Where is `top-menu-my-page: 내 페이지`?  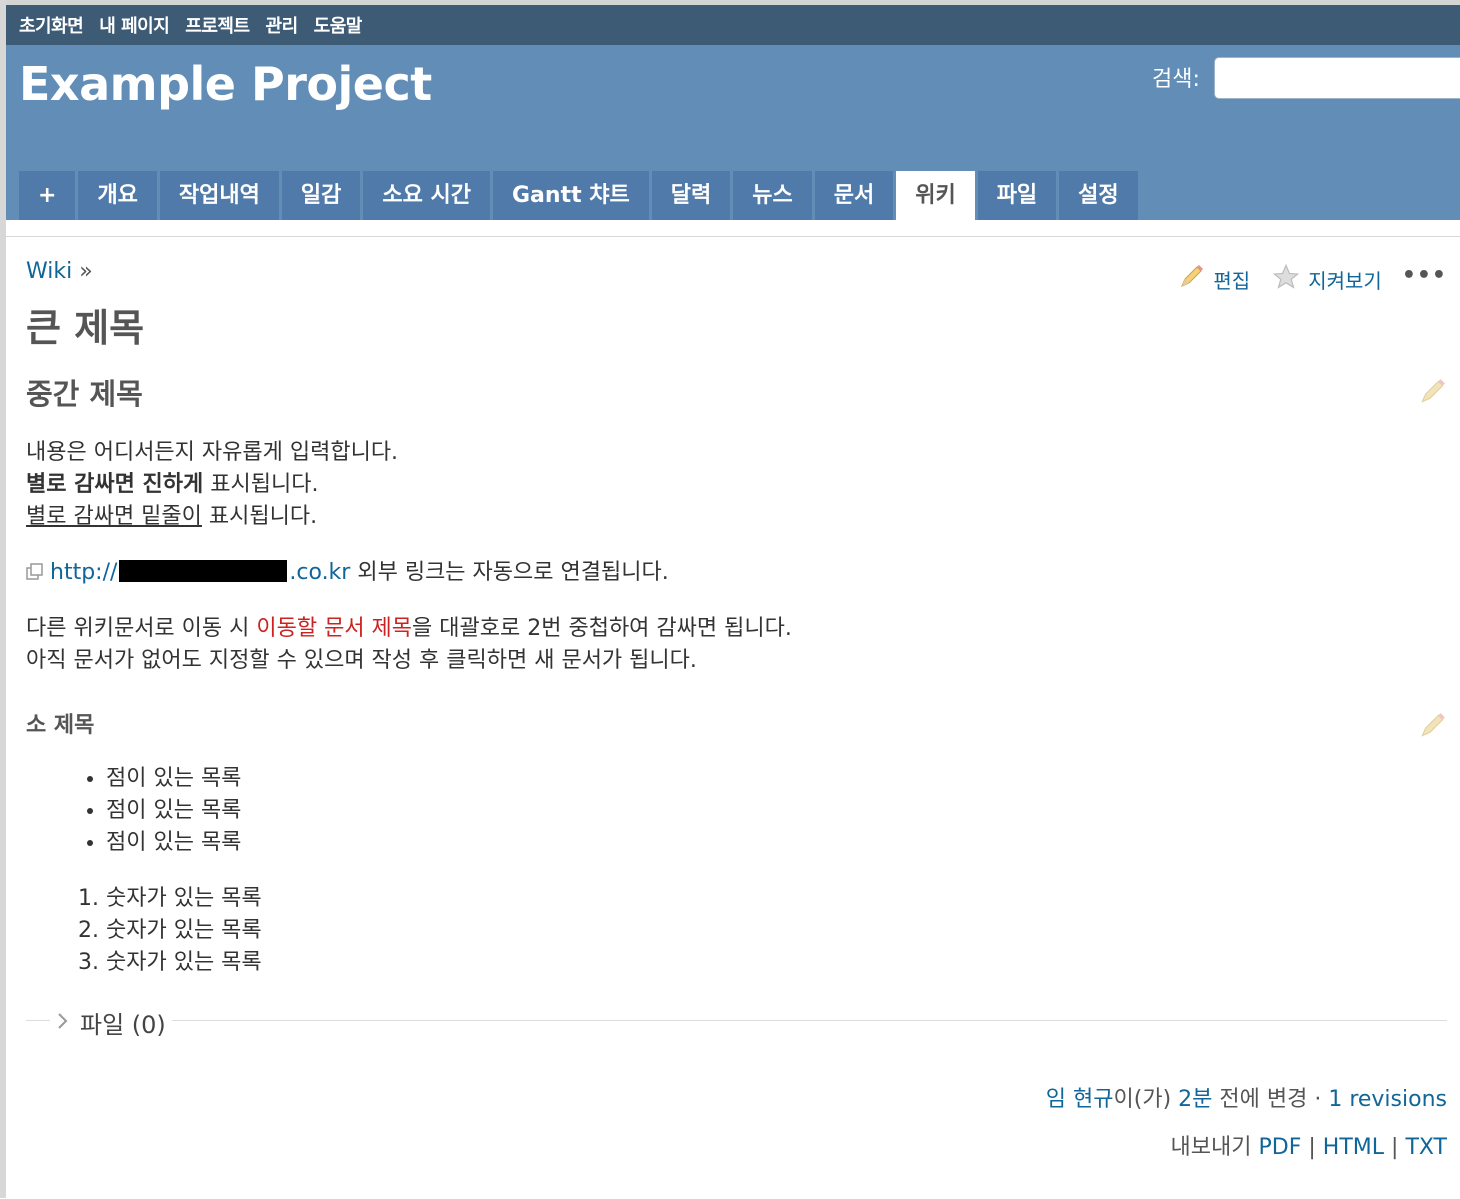
top-menu-my-page: 내 페이지 is located at coordinates (134, 25).